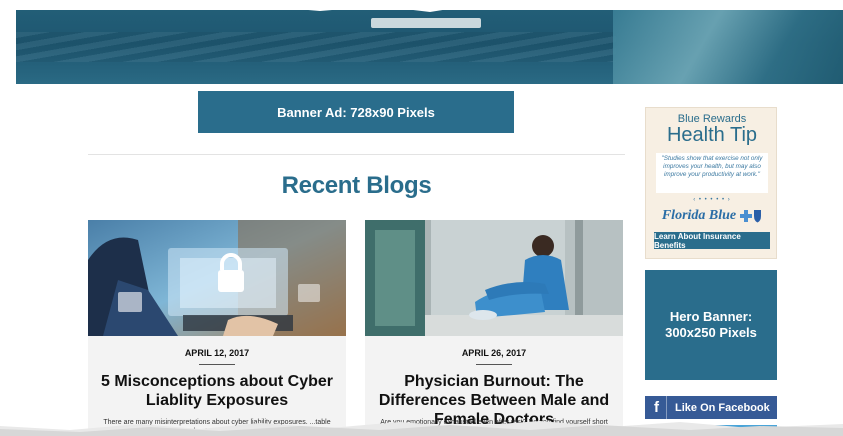 Image resolution: width=843 pixels, height=436 pixels. What do you see at coordinates (711, 332) in the screenshot?
I see `hero-banner-line2: 300x250 Pixels` at bounding box center [711, 332].